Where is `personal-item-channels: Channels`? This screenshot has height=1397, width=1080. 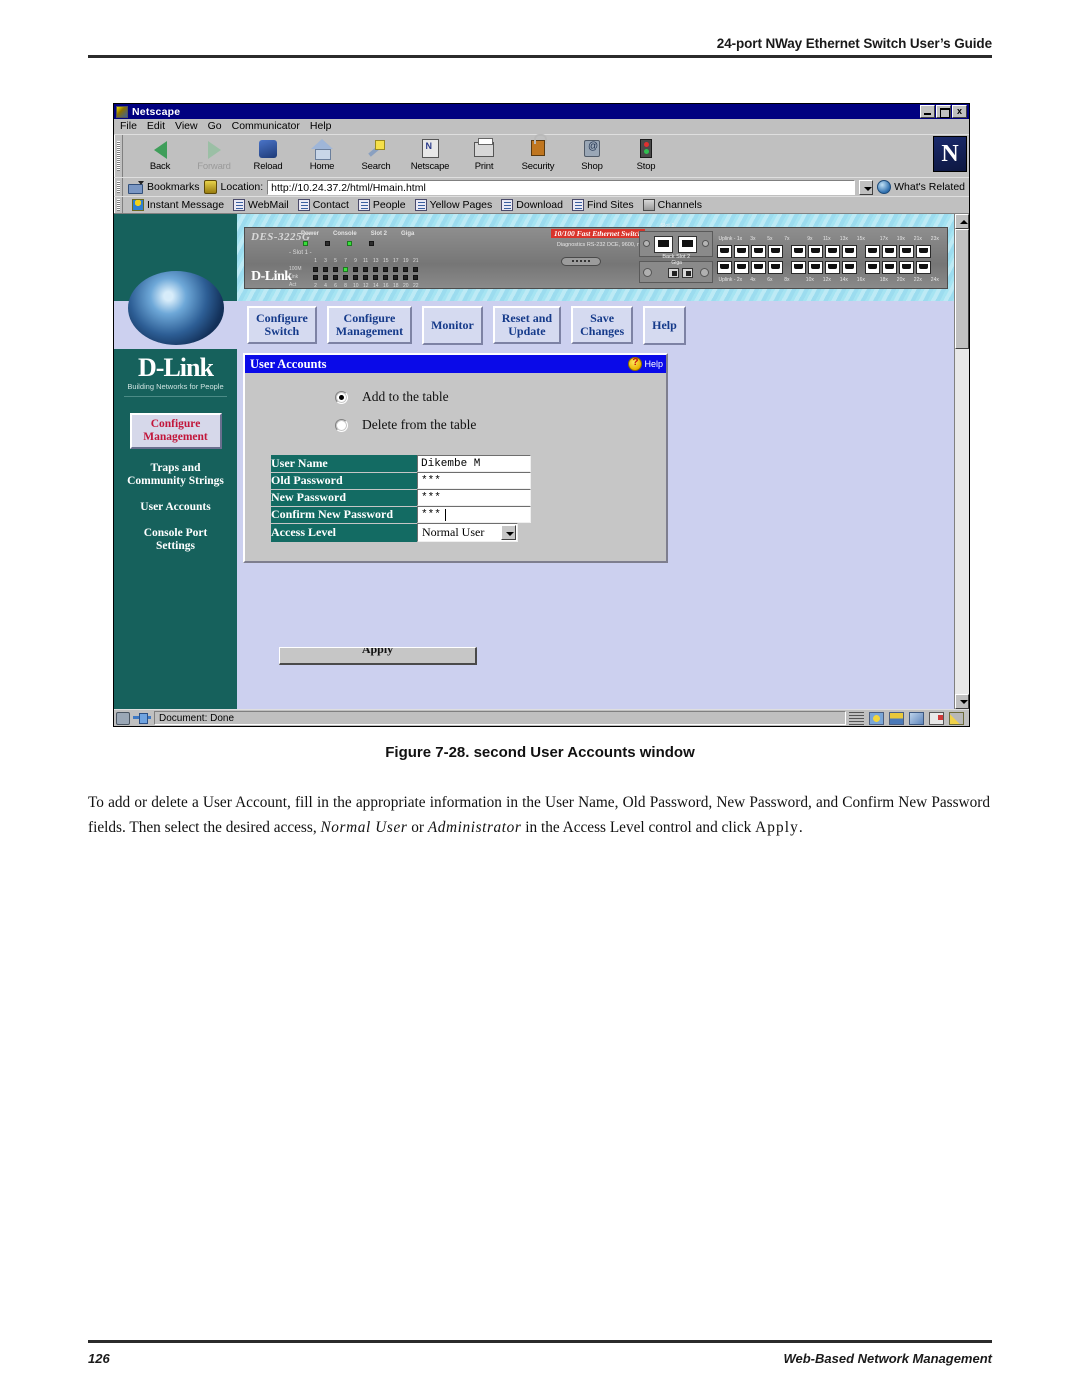
personal-item-channels: Channels is located at coordinates (672, 205).